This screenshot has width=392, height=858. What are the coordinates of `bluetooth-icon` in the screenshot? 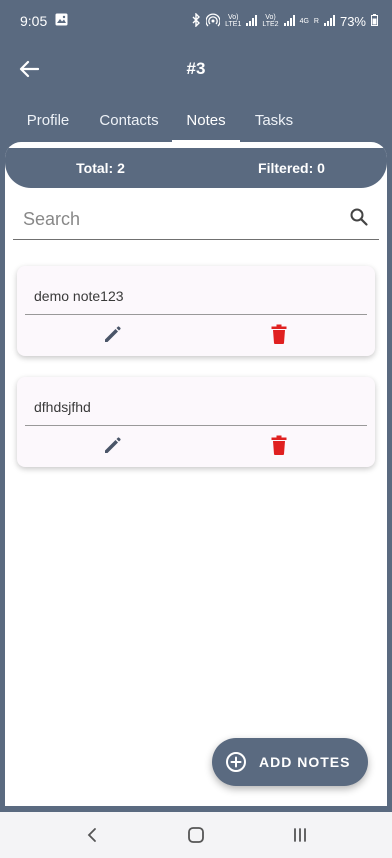 It's located at (196, 20).